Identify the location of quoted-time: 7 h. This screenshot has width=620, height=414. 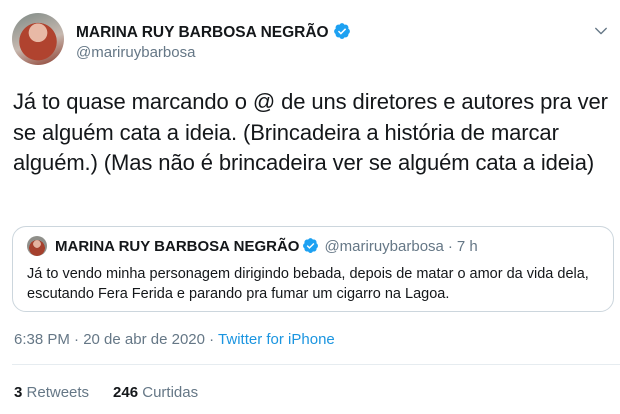
(467, 246).